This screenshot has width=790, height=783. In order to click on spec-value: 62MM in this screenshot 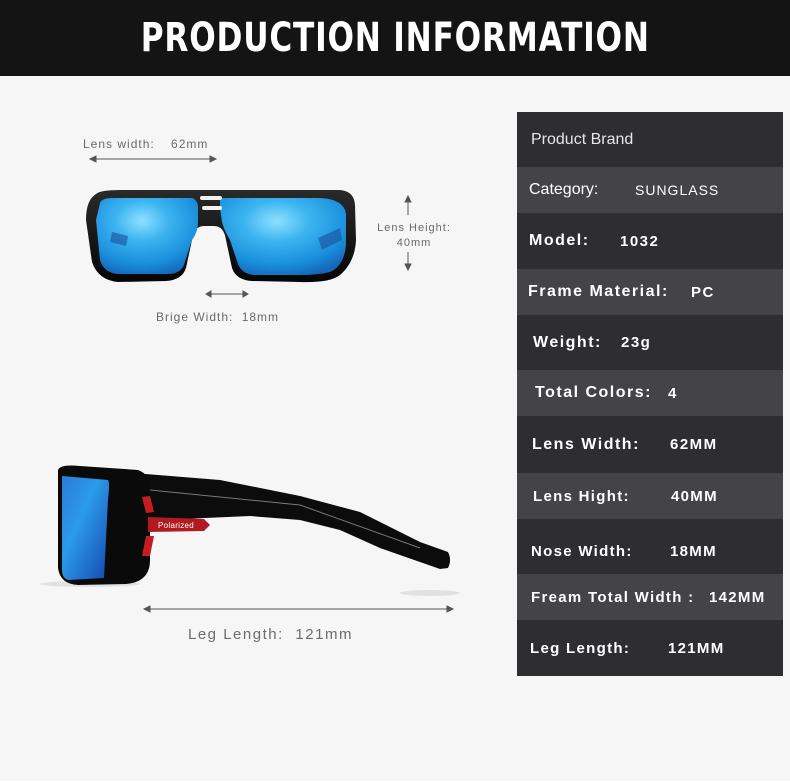, I will do `click(694, 444)`.